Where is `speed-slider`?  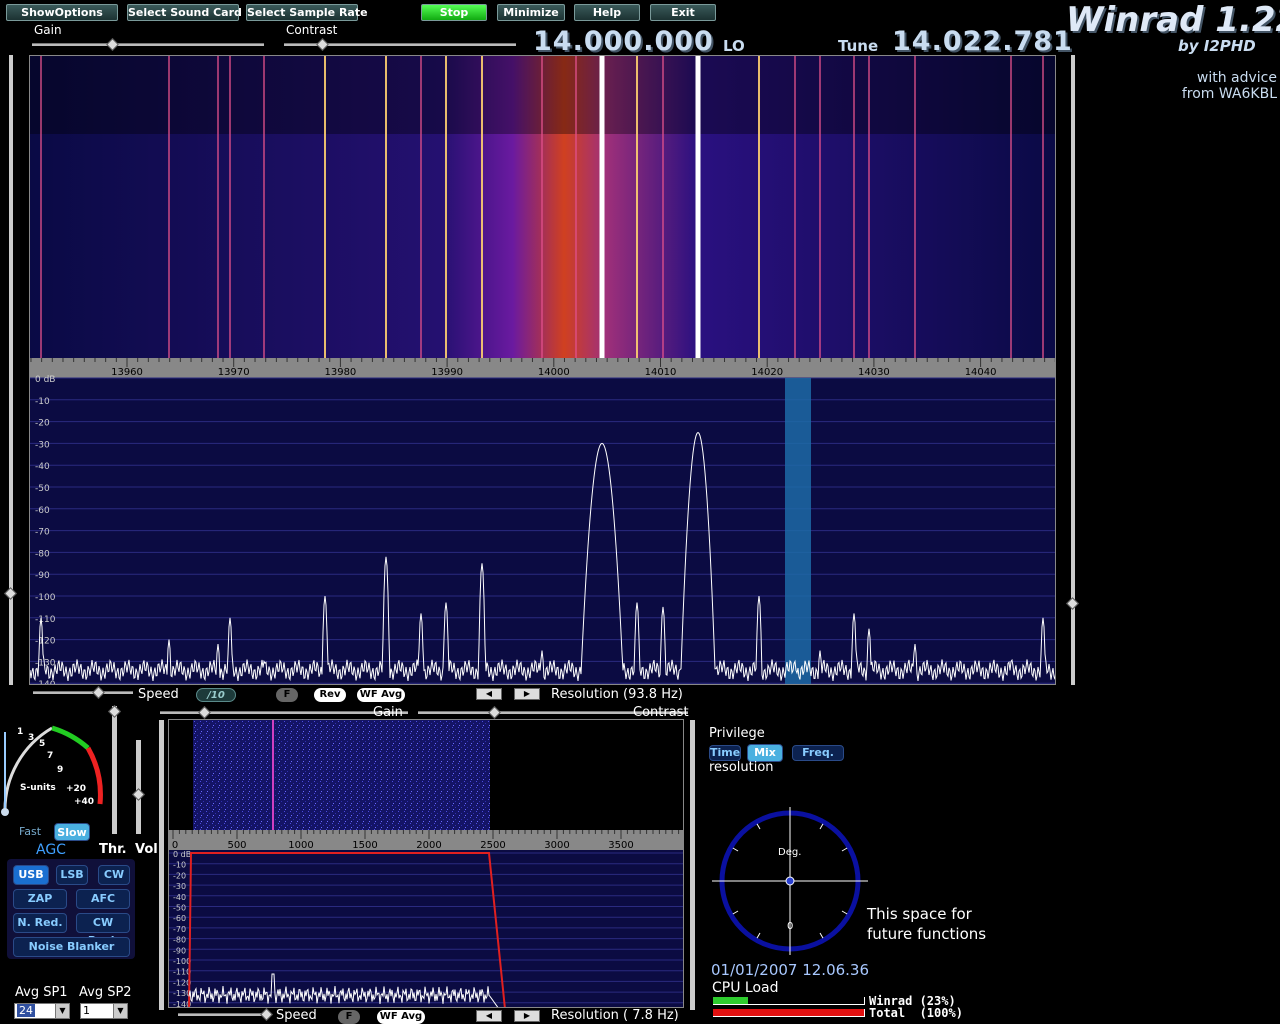 speed-slider is located at coordinates (83, 692).